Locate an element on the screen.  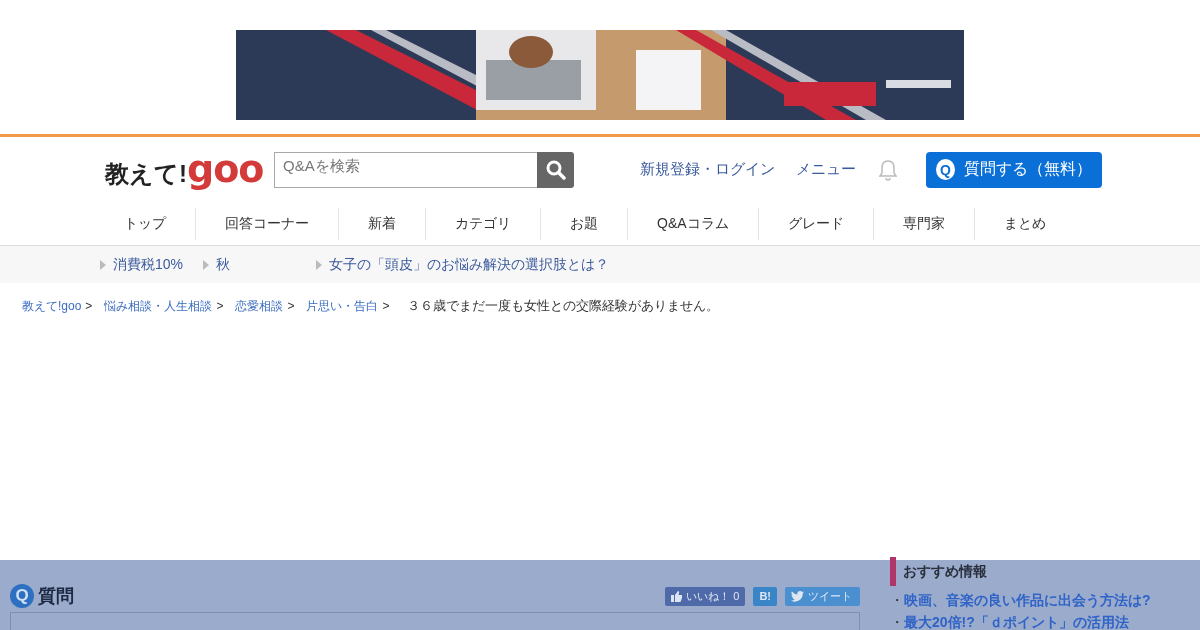
header-link: メニュー is located at coordinates (826, 169).